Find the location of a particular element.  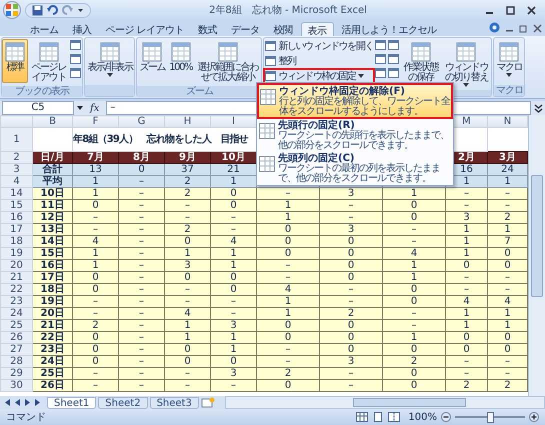

row-header: 16 is located at coordinates (16, 218).